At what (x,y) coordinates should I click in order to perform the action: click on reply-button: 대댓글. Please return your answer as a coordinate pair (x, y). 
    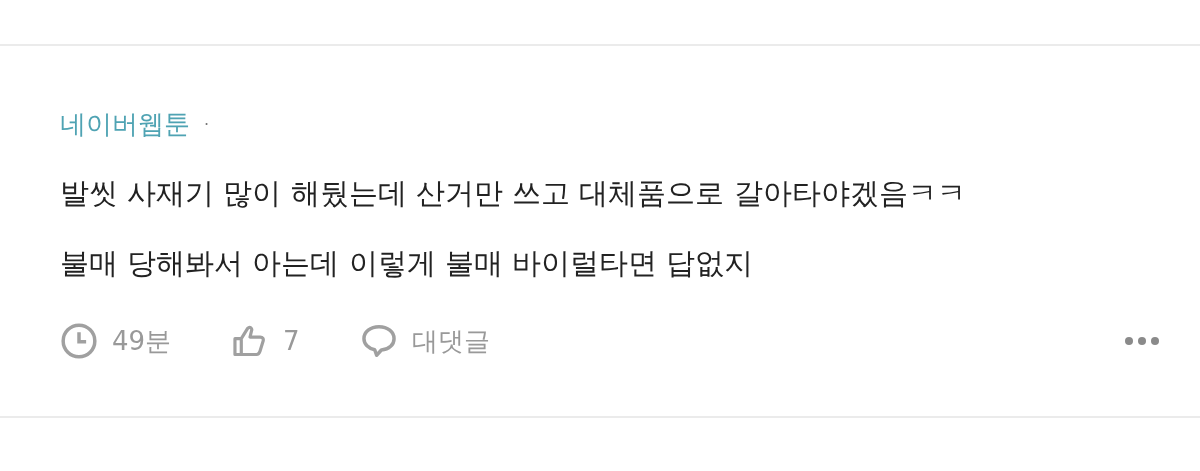
    Looking at the image, I should click on (424, 341).